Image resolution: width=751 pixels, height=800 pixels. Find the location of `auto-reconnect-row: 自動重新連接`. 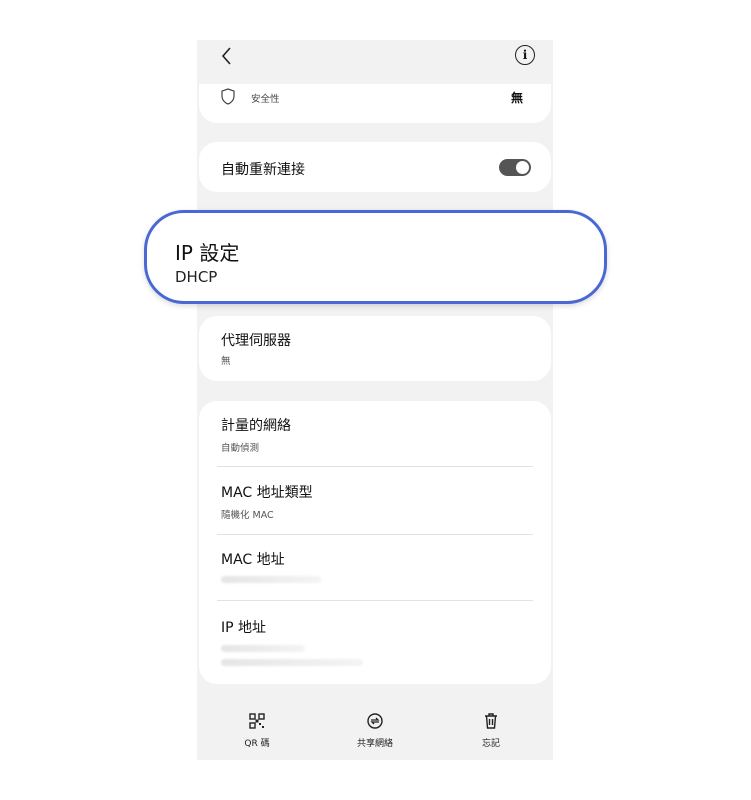

auto-reconnect-row: 自動重新連接 is located at coordinates (375, 167).